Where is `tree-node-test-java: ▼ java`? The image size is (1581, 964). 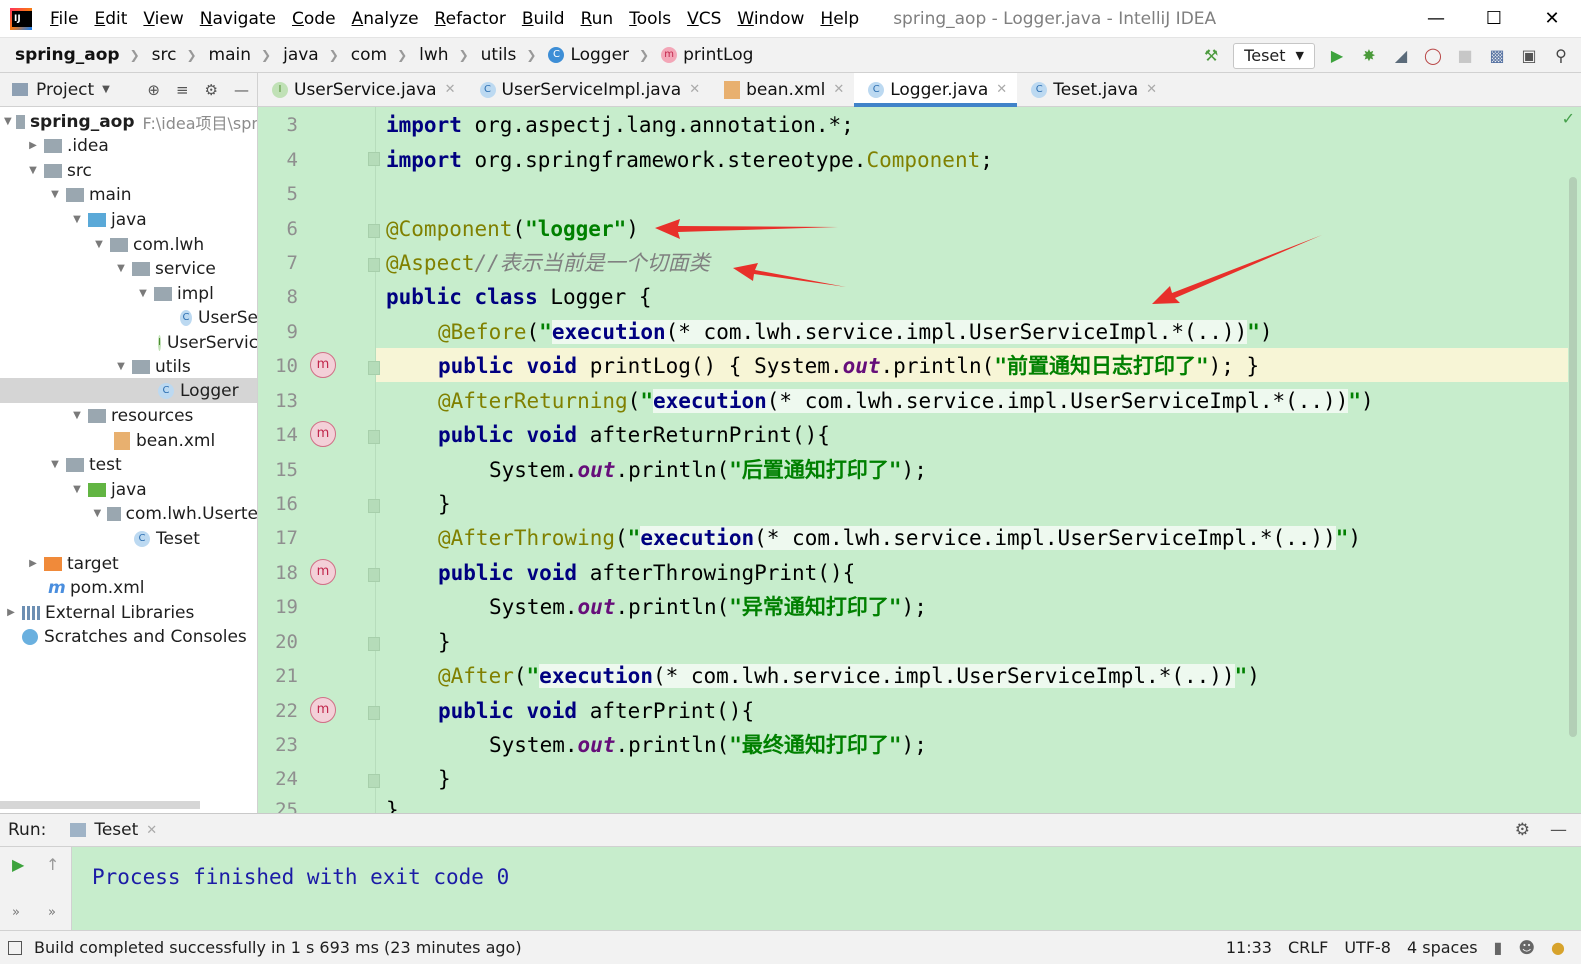
tree-node-test-java: ▼ java is located at coordinates (128, 489).